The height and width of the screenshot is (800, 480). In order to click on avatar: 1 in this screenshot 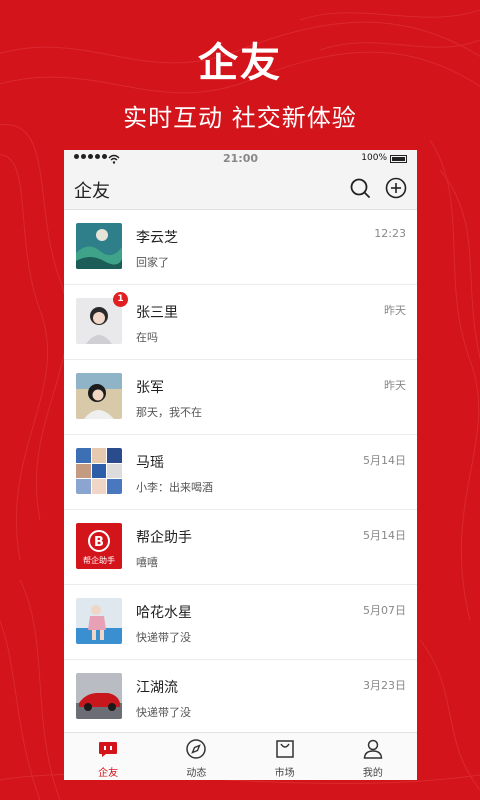, I will do `click(102, 318)`.